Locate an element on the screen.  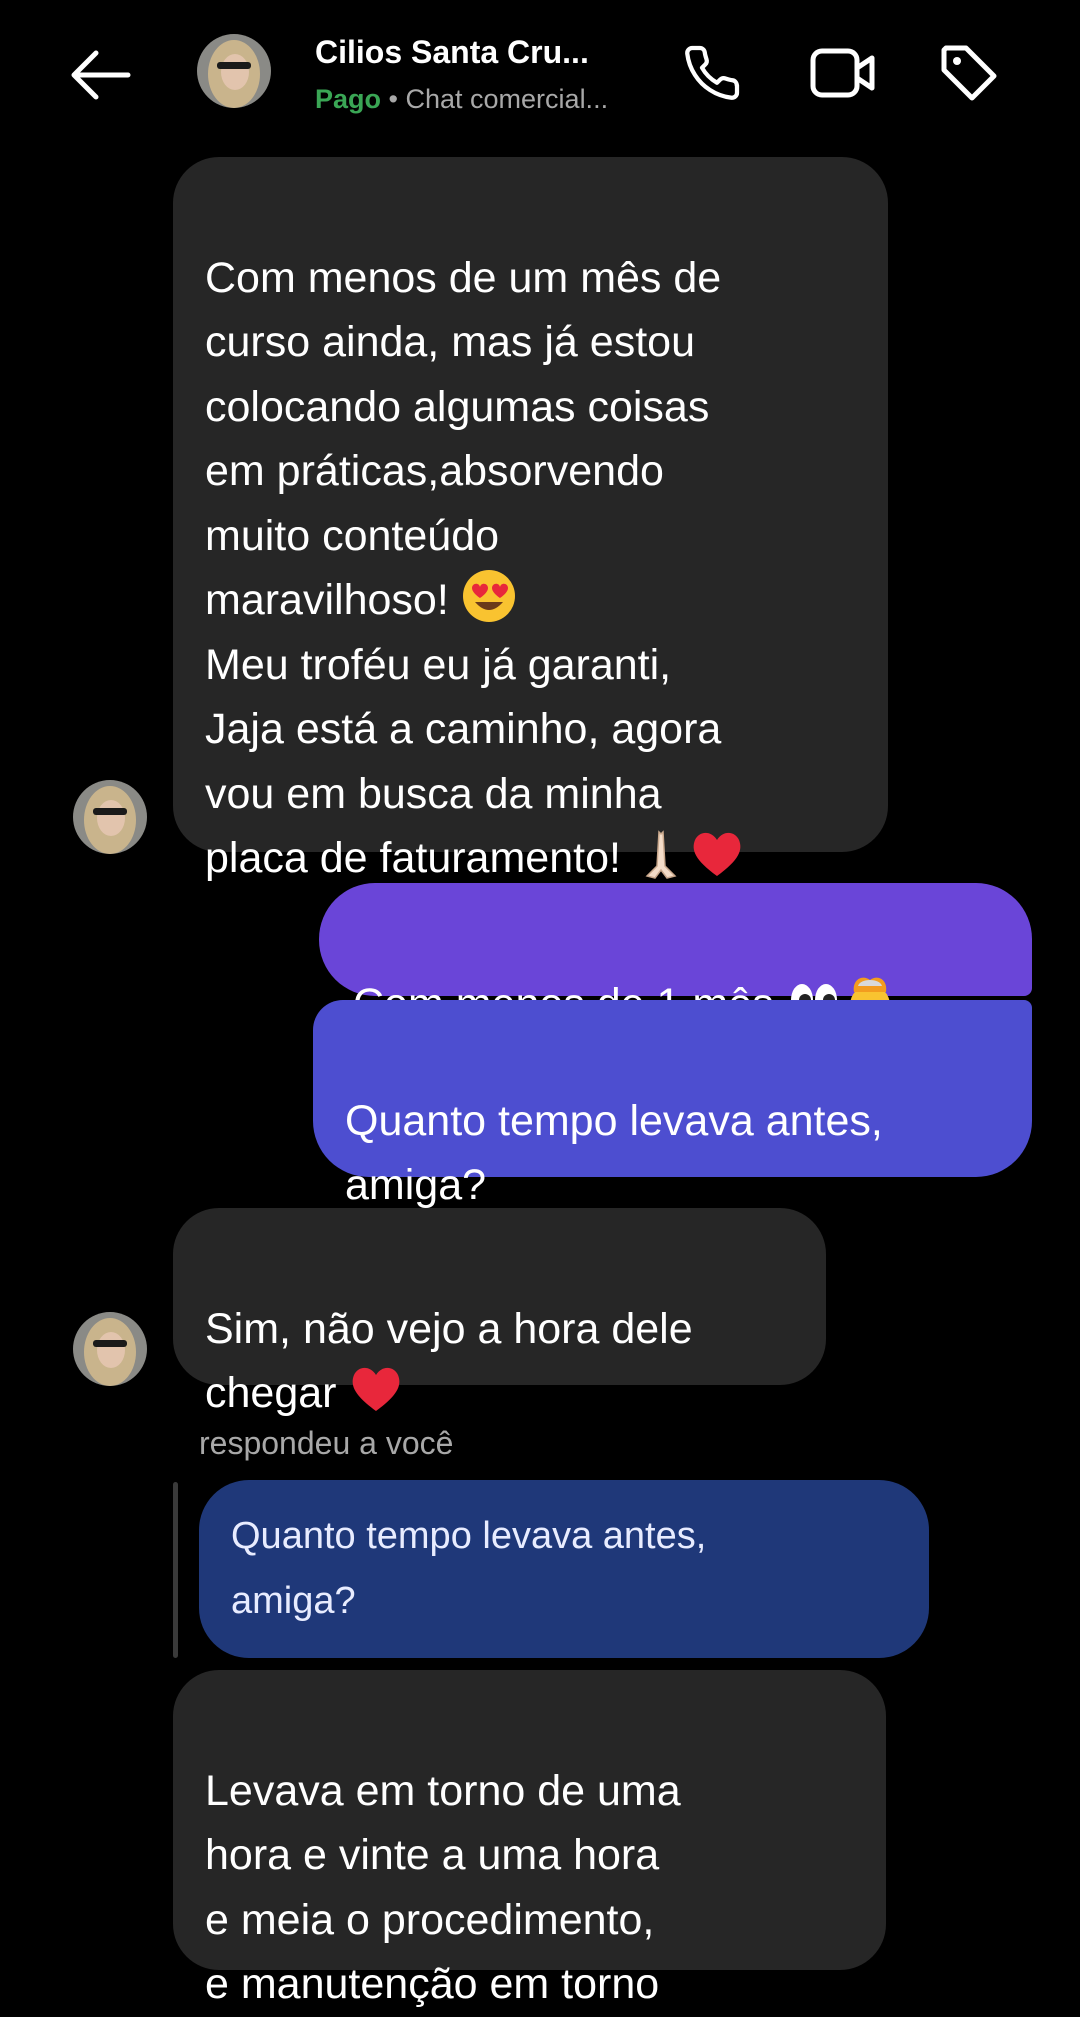
arrow-left-icon is located at coordinates (101, 75).